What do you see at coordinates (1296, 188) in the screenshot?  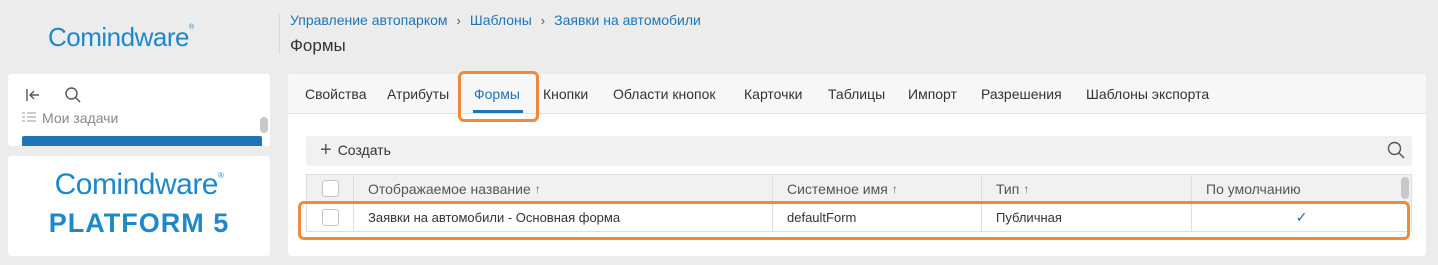 I see `column-default: По умолчанию` at bounding box center [1296, 188].